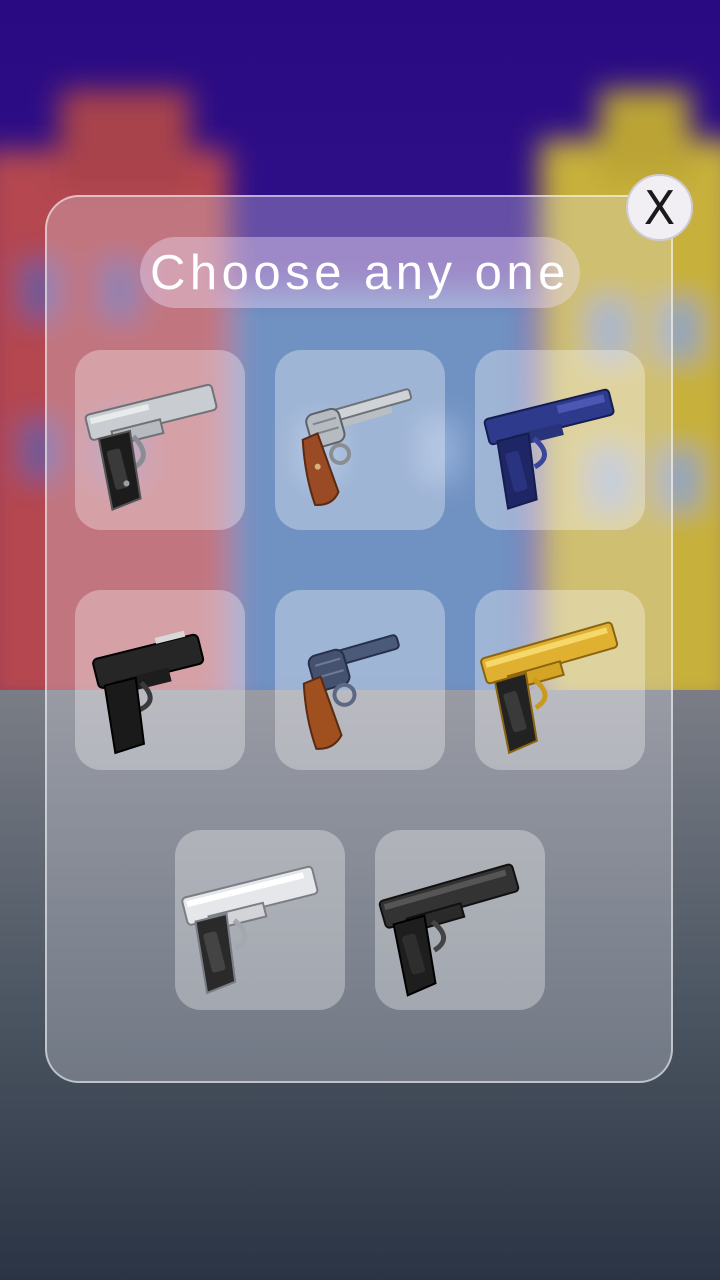 The width and height of the screenshot is (720, 1280). What do you see at coordinates (549, 688) in the screenshot?
I see `gold-pistol-icon` at bounding box center [549, 688].